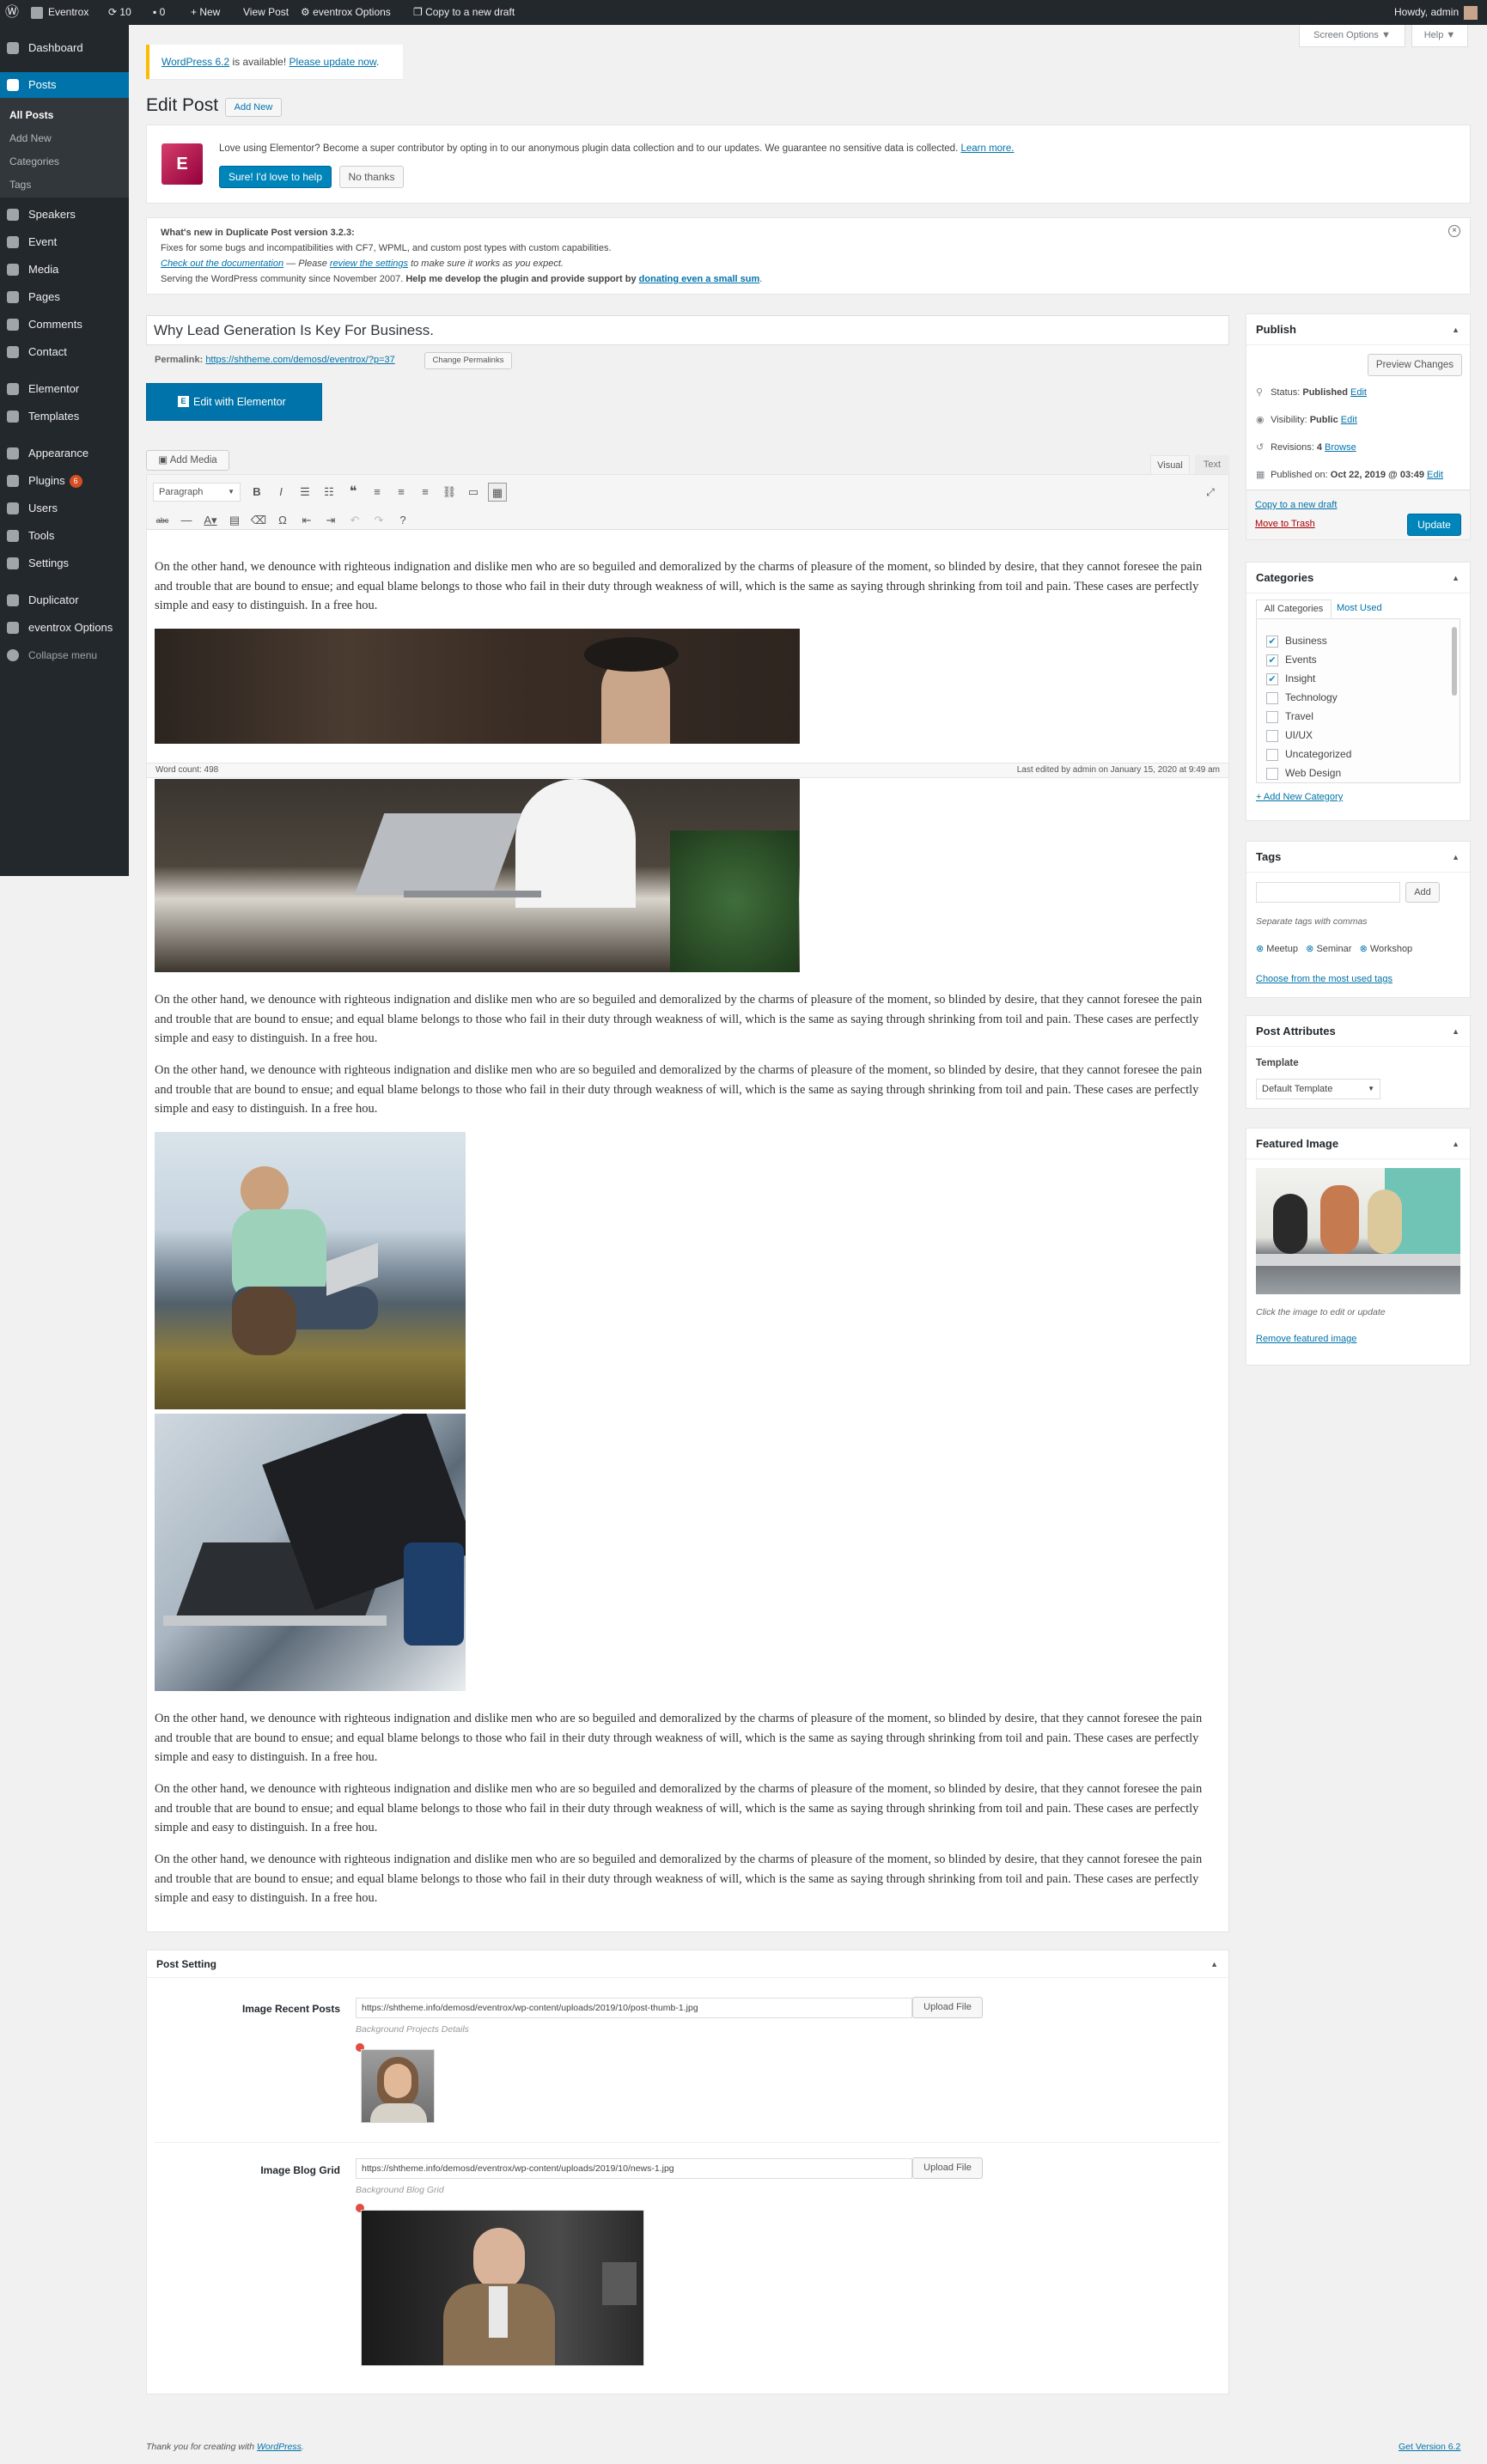 Image resolution: width=1487 pixels, height=2464 pixels. What do you see at coordinates (1289, 735) in the screenshot?
I see `category-item-uiux: UI/UX` at bounding box center [1289, 735].